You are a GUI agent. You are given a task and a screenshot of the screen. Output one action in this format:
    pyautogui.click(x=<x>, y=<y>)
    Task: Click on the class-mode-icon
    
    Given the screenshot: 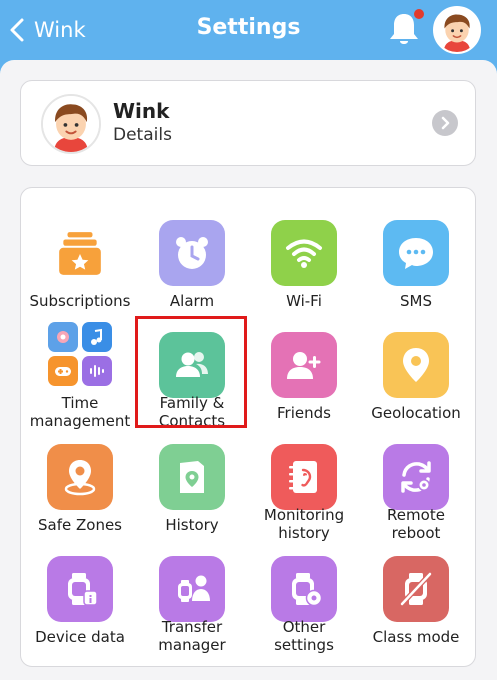 What is the action you would take?
    pyautogui.click(x=416, y=589)
    